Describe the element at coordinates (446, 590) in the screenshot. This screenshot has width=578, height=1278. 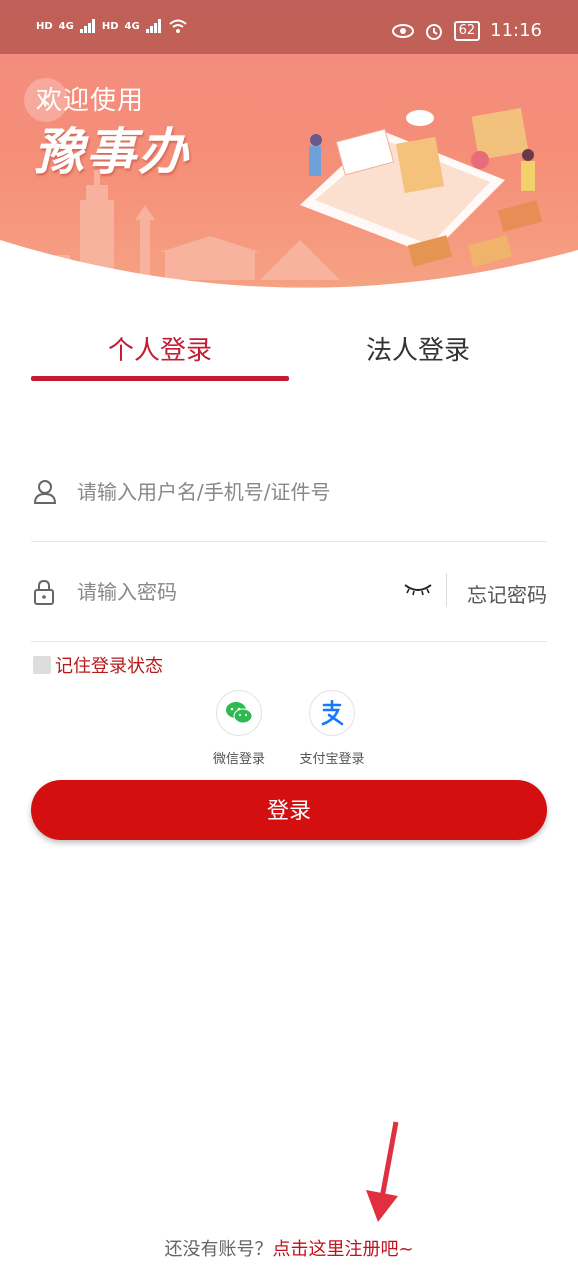
I see `field-divider` at that location.